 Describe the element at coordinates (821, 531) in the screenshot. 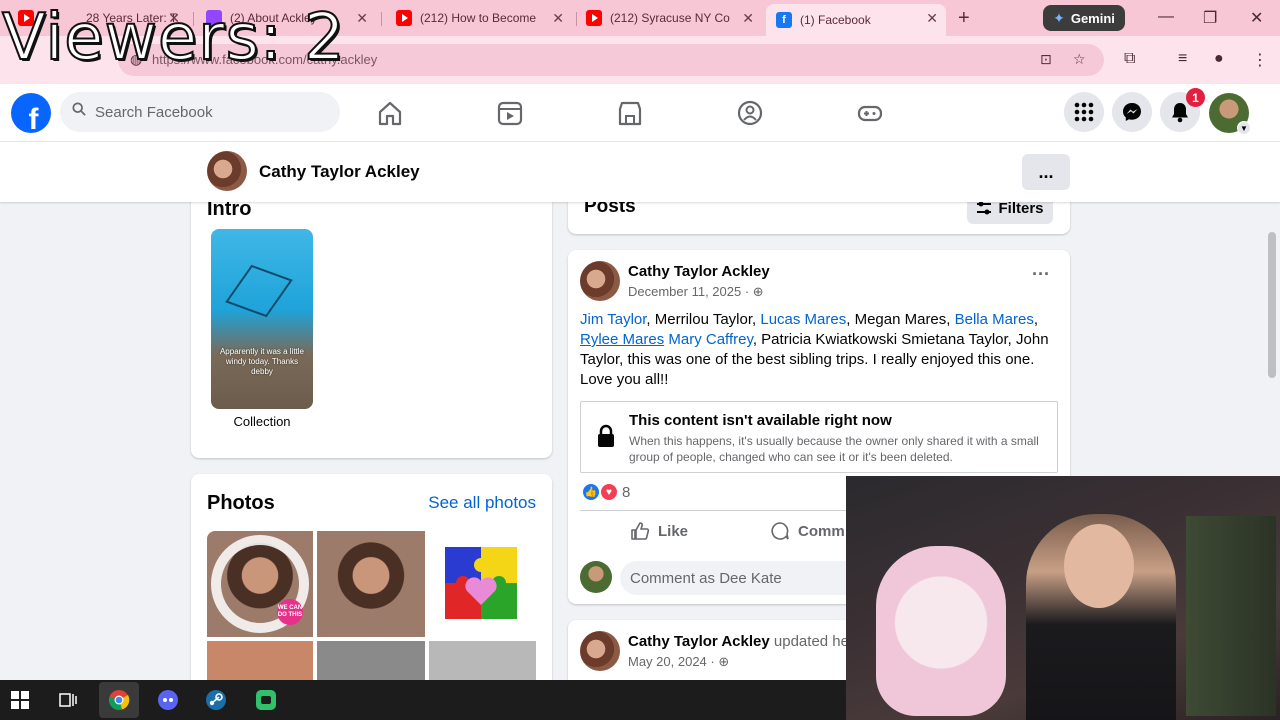

I see `comment-label: Comm` at that location.